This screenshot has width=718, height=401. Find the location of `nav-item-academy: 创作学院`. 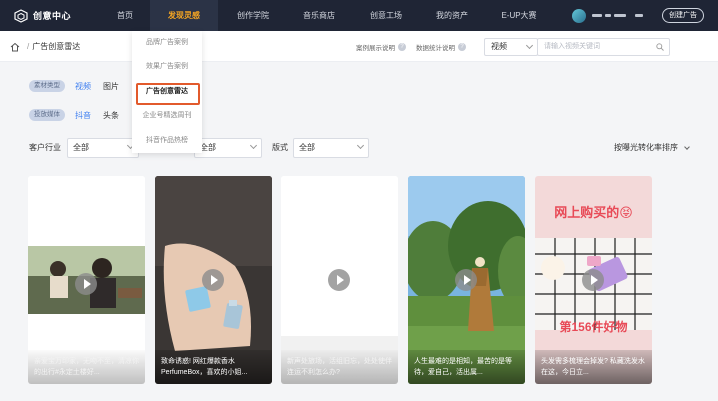

nav-item-academy: 创作学院 is located at coordinates (253, 15).